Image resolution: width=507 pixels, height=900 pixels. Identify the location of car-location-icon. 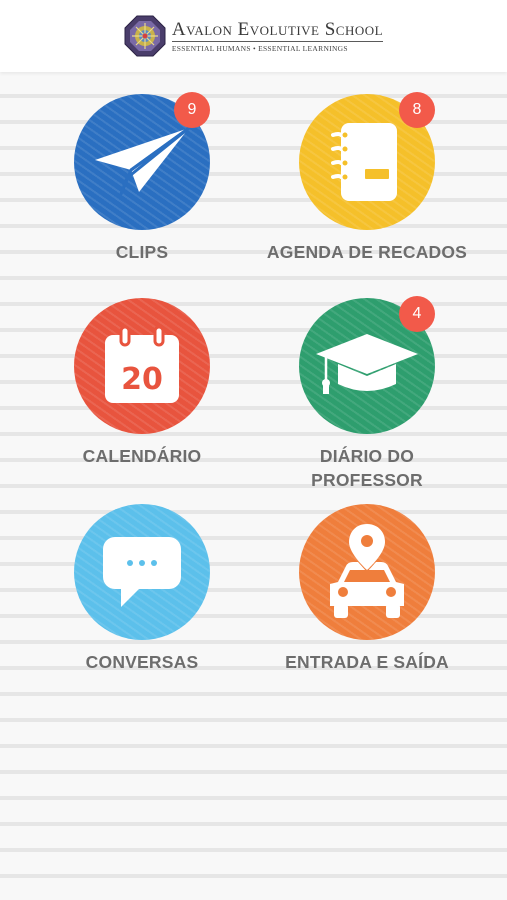
(367, 571).